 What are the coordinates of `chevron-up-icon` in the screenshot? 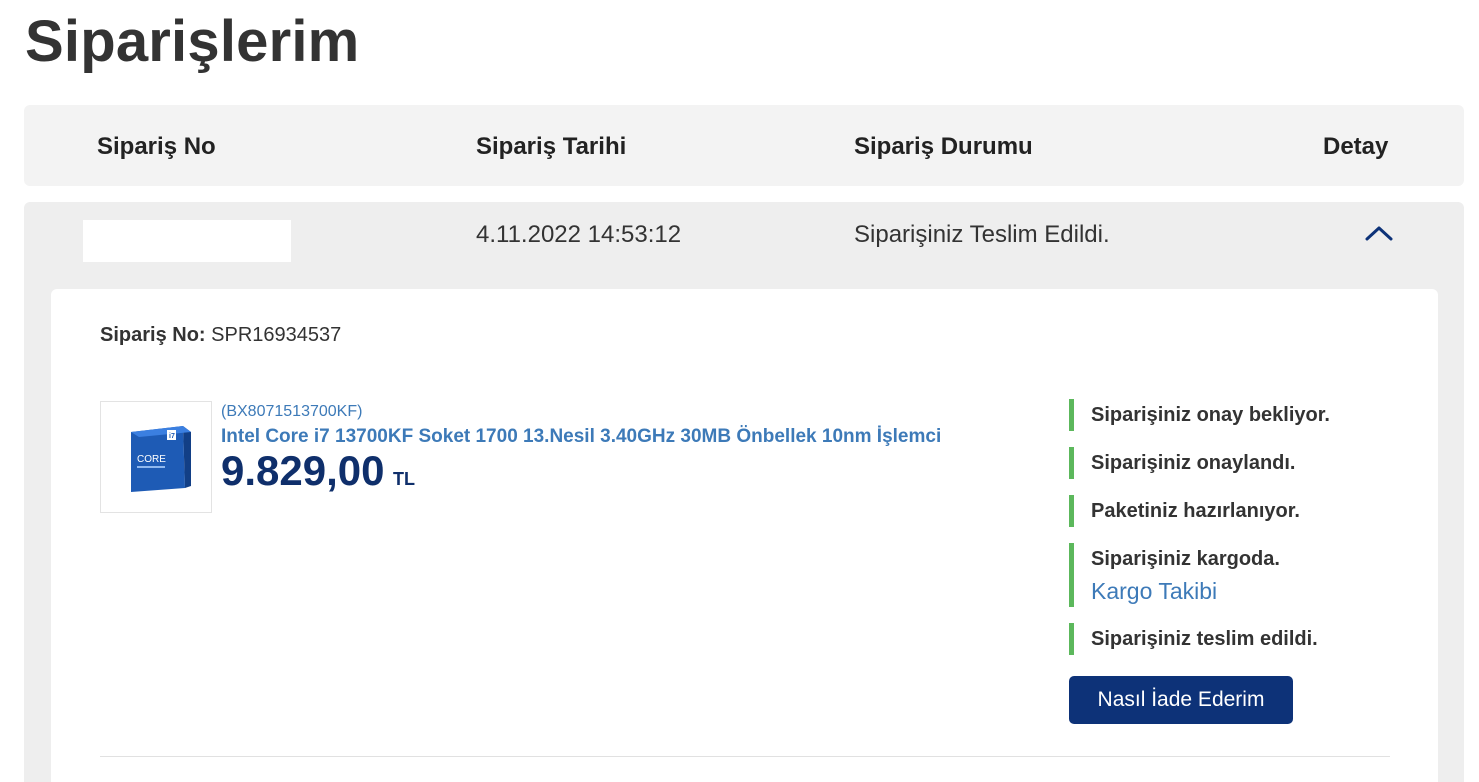 It's located at (1379, 233).